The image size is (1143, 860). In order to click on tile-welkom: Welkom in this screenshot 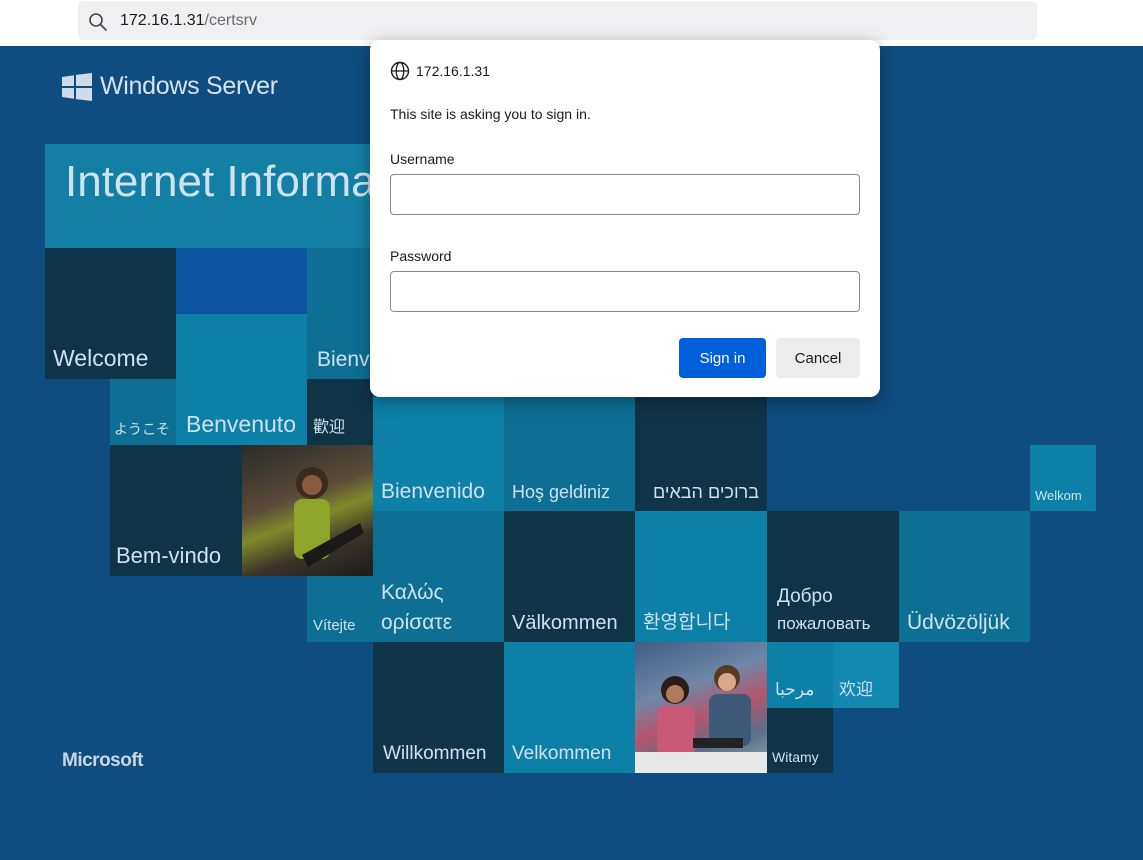, I will do `click(1063, 478)`.